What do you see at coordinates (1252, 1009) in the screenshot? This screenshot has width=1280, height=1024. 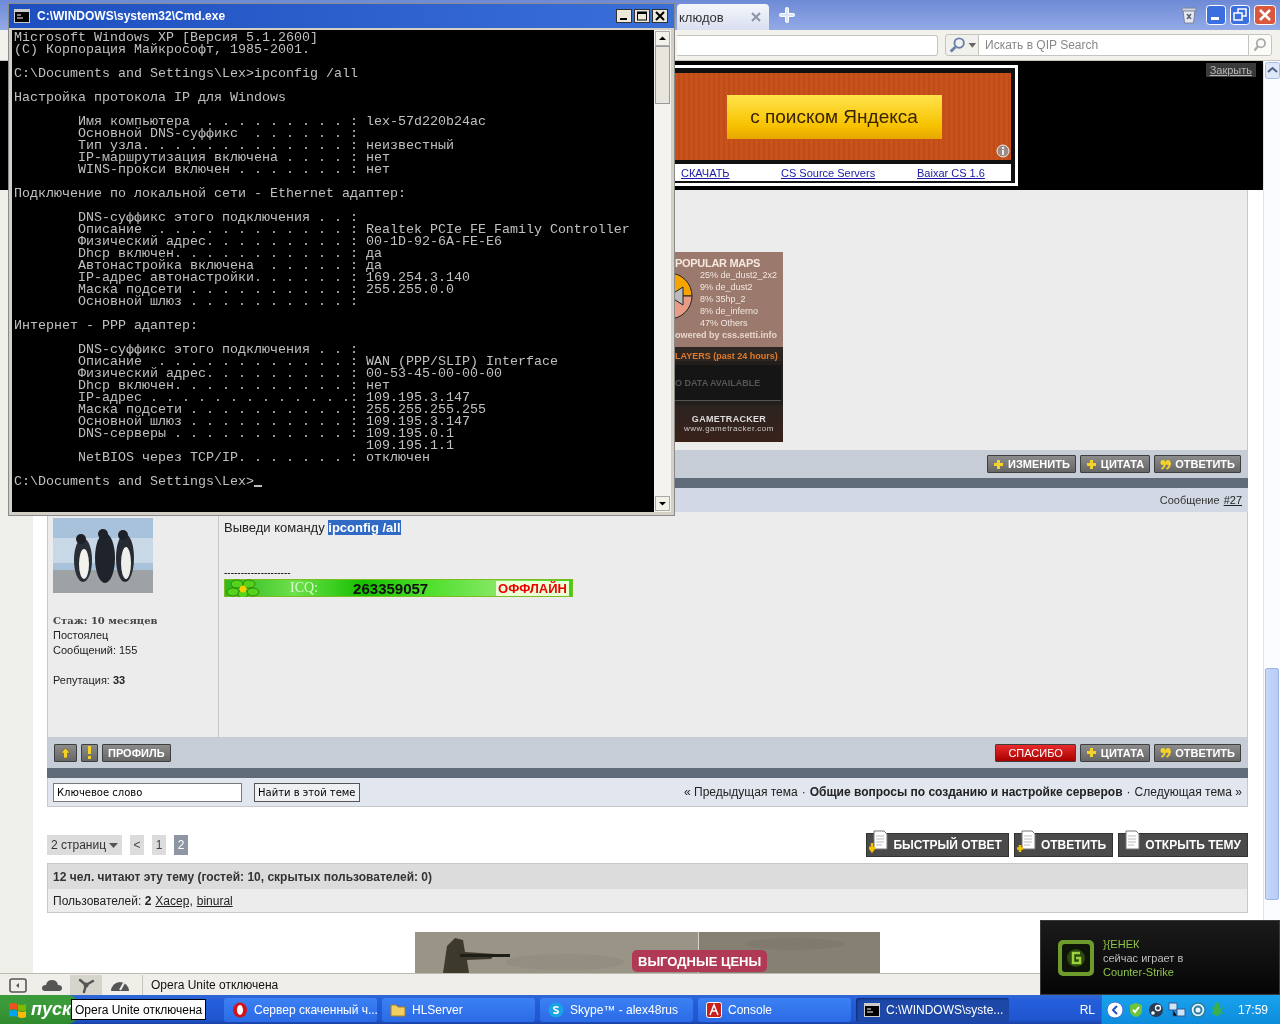 I see `clock: 17:59` at bounding box center [1252, 1009].